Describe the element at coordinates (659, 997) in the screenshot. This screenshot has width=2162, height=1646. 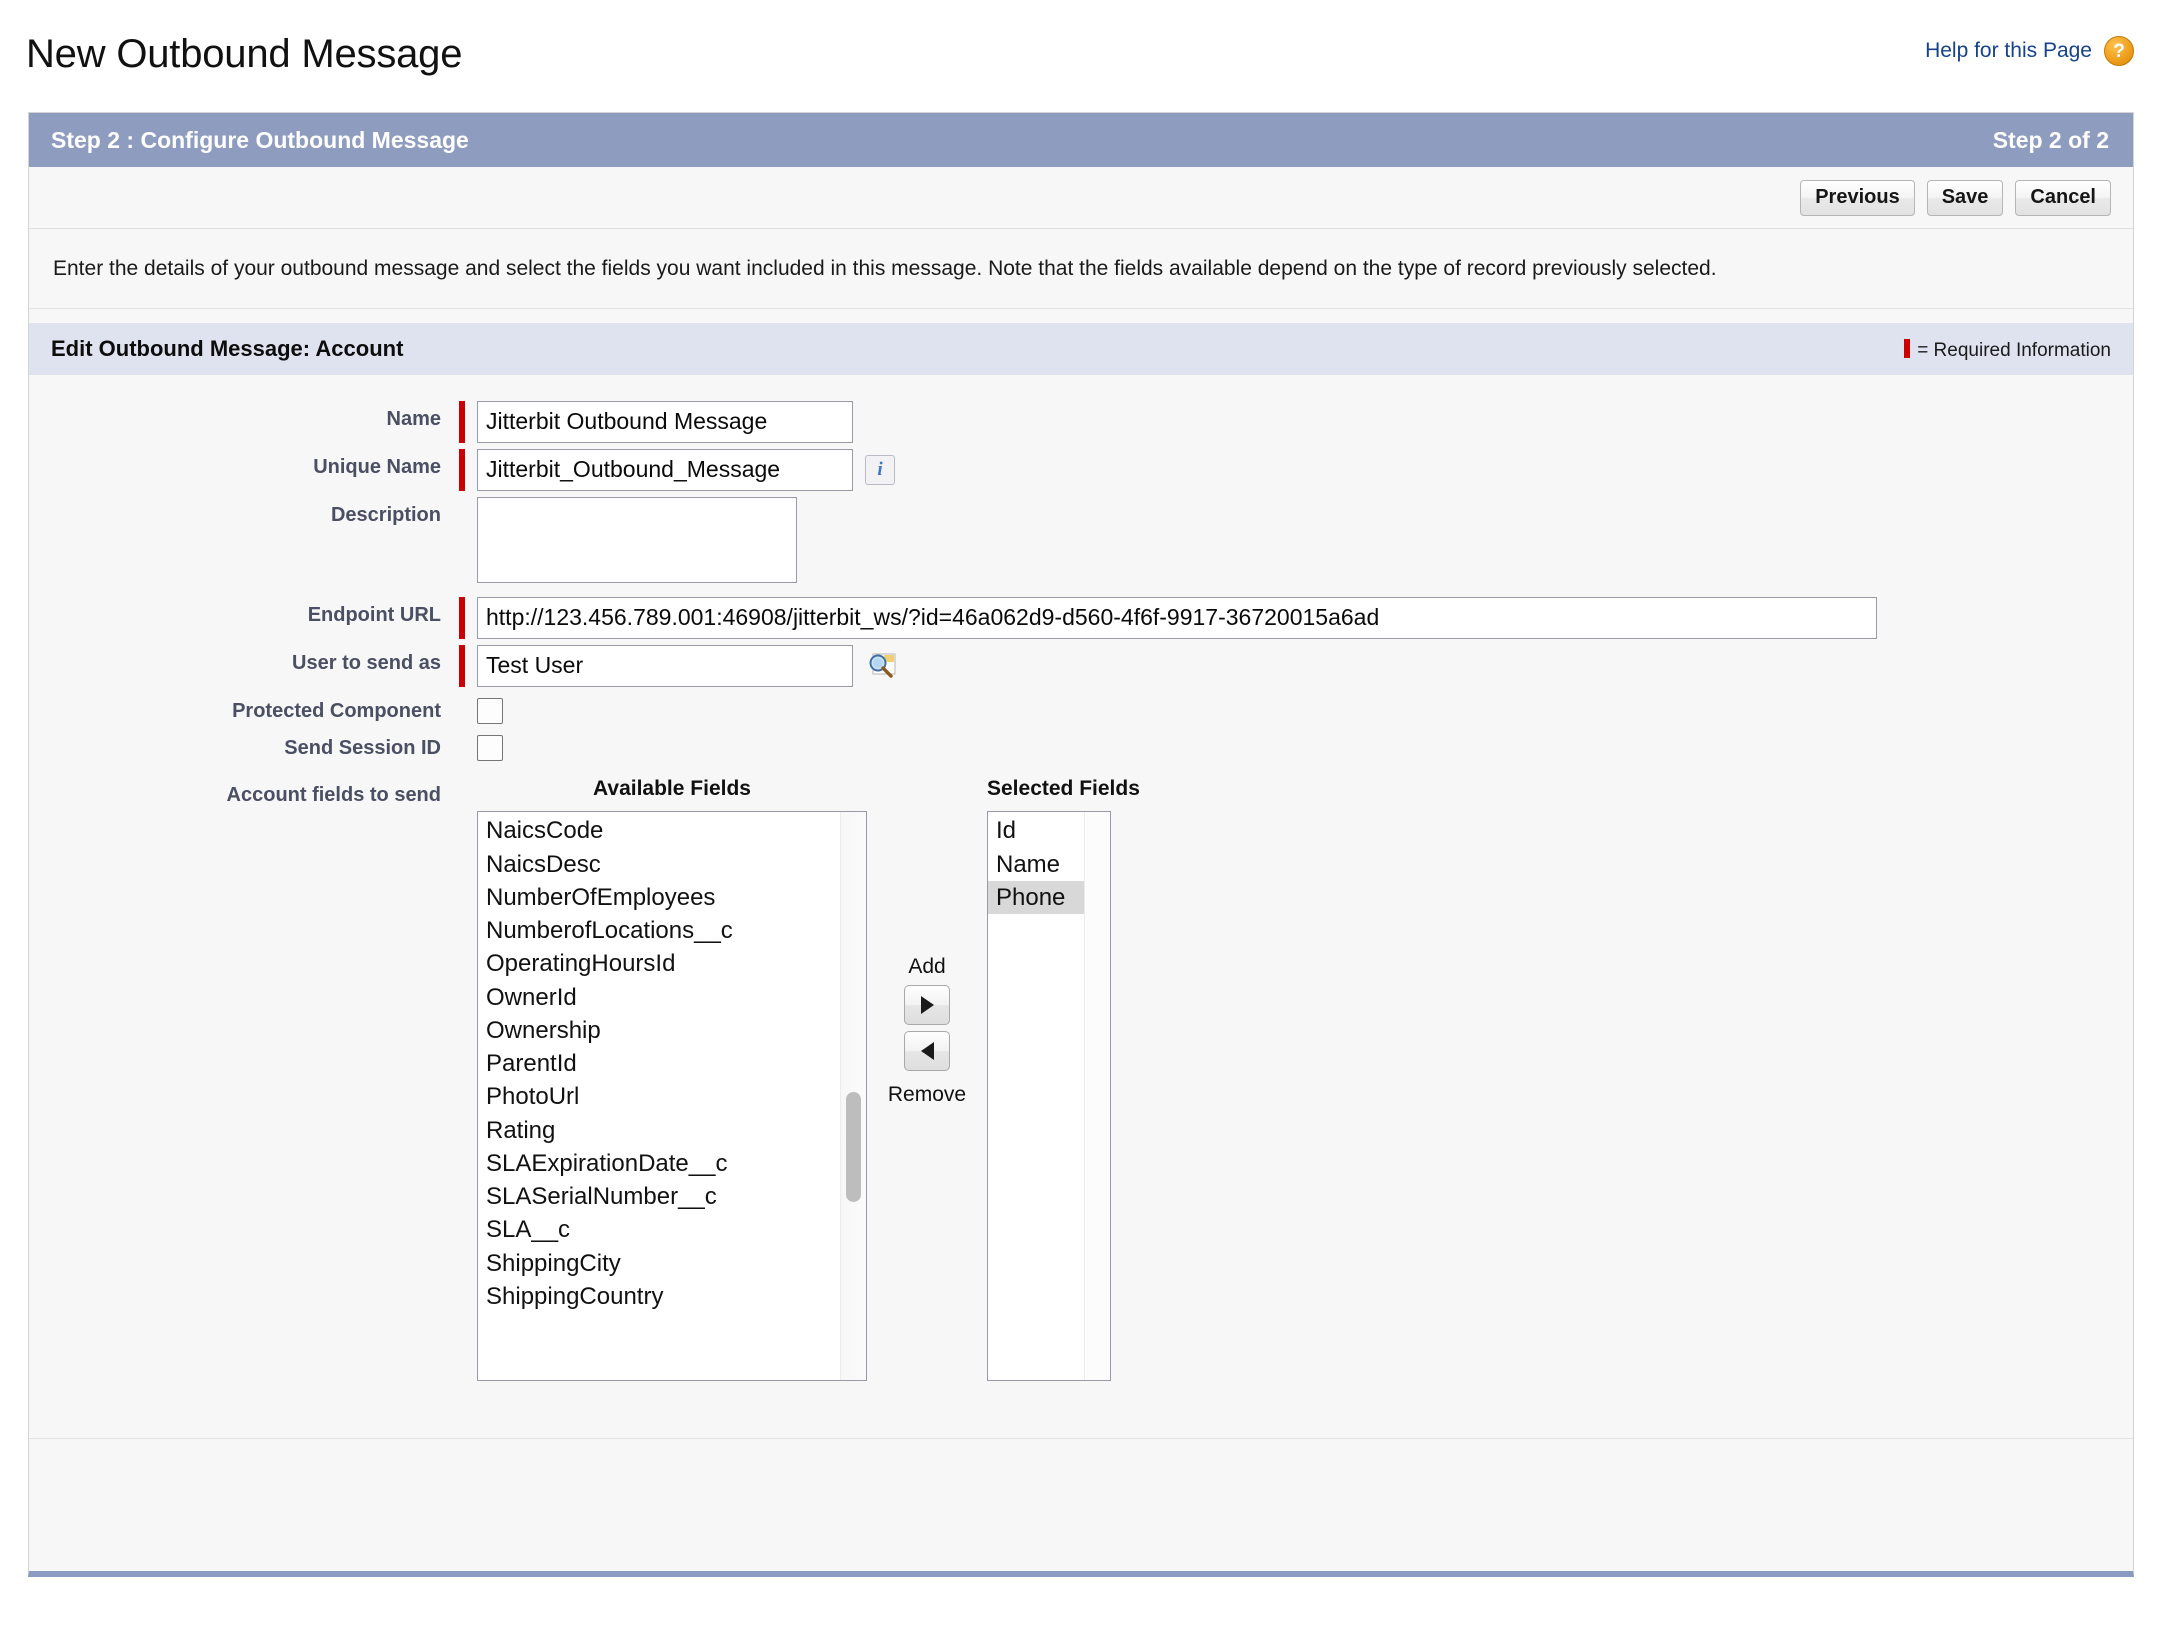
I see `available-field-option: OwnerId` at that location.